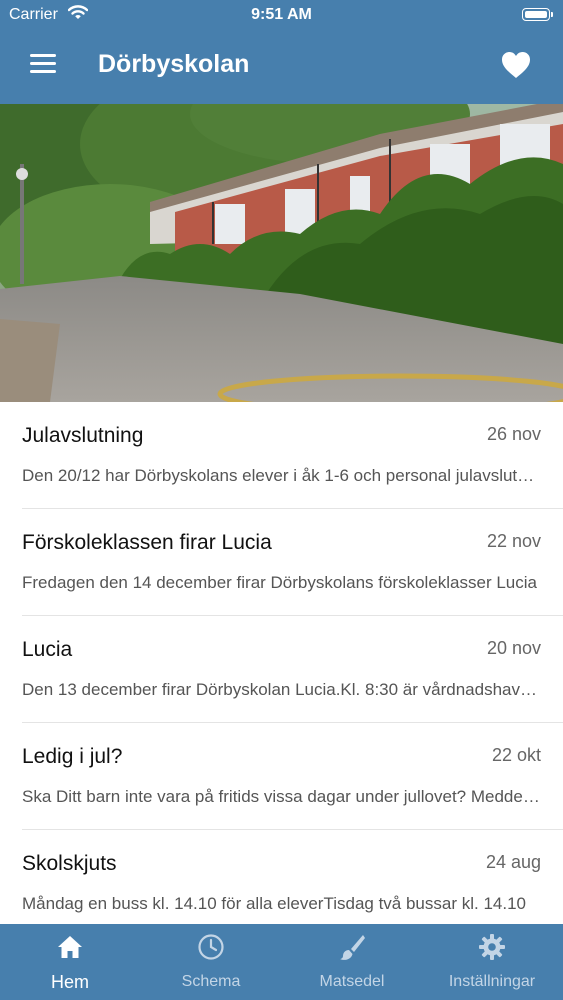 Image resolution: width=563 pixels, height=1000 pixels. I want to click on tab-menu: Matsedel, so click(352, 962).